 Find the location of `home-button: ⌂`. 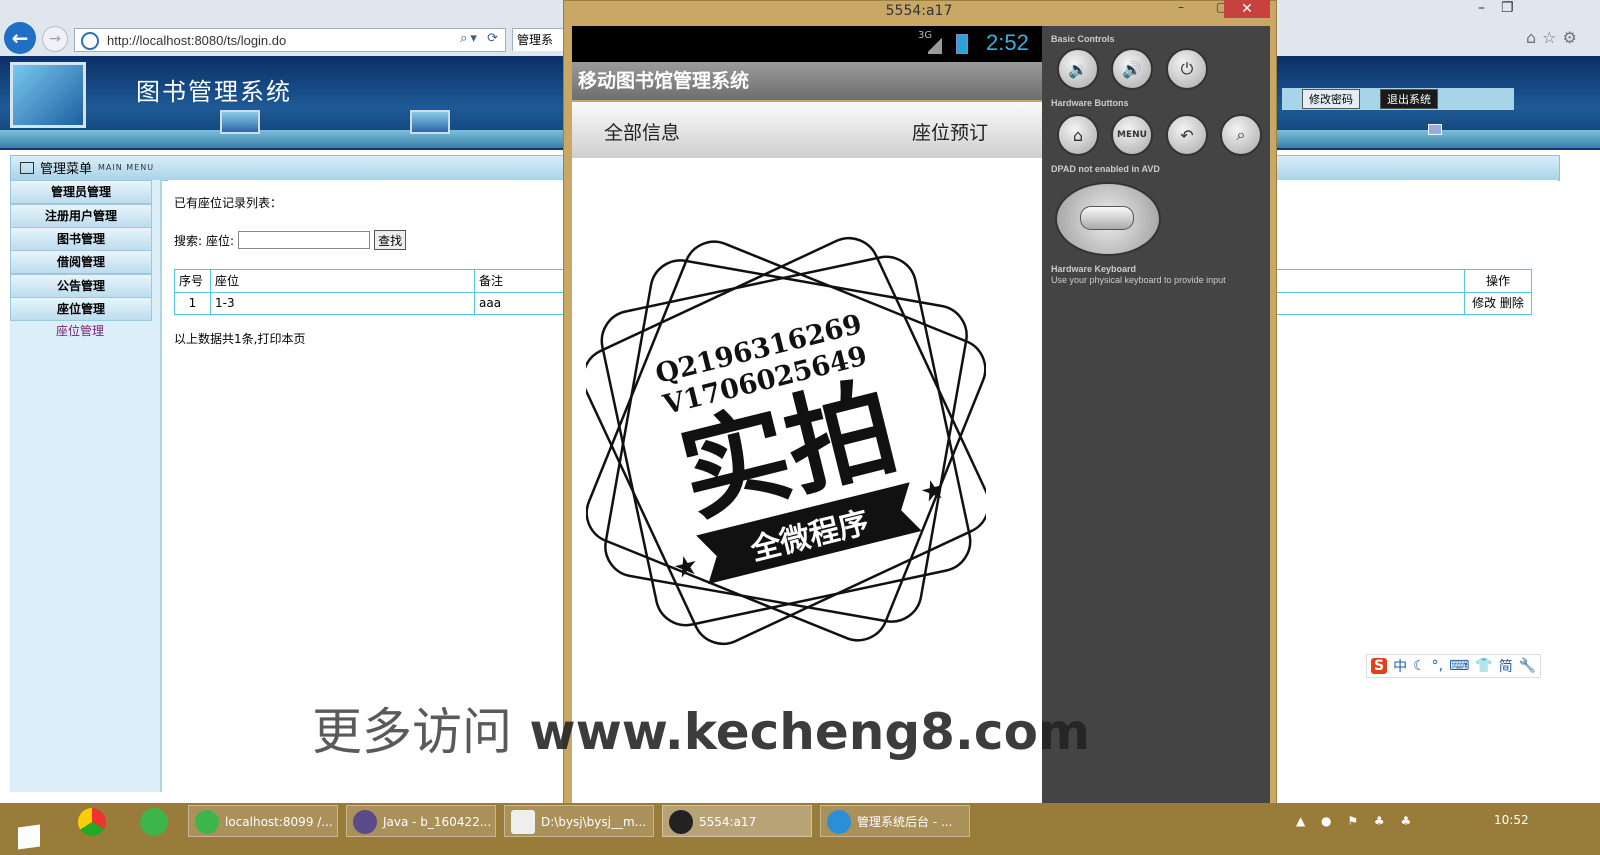

home-button: ⌂ is located at coordinates (1078, 135).